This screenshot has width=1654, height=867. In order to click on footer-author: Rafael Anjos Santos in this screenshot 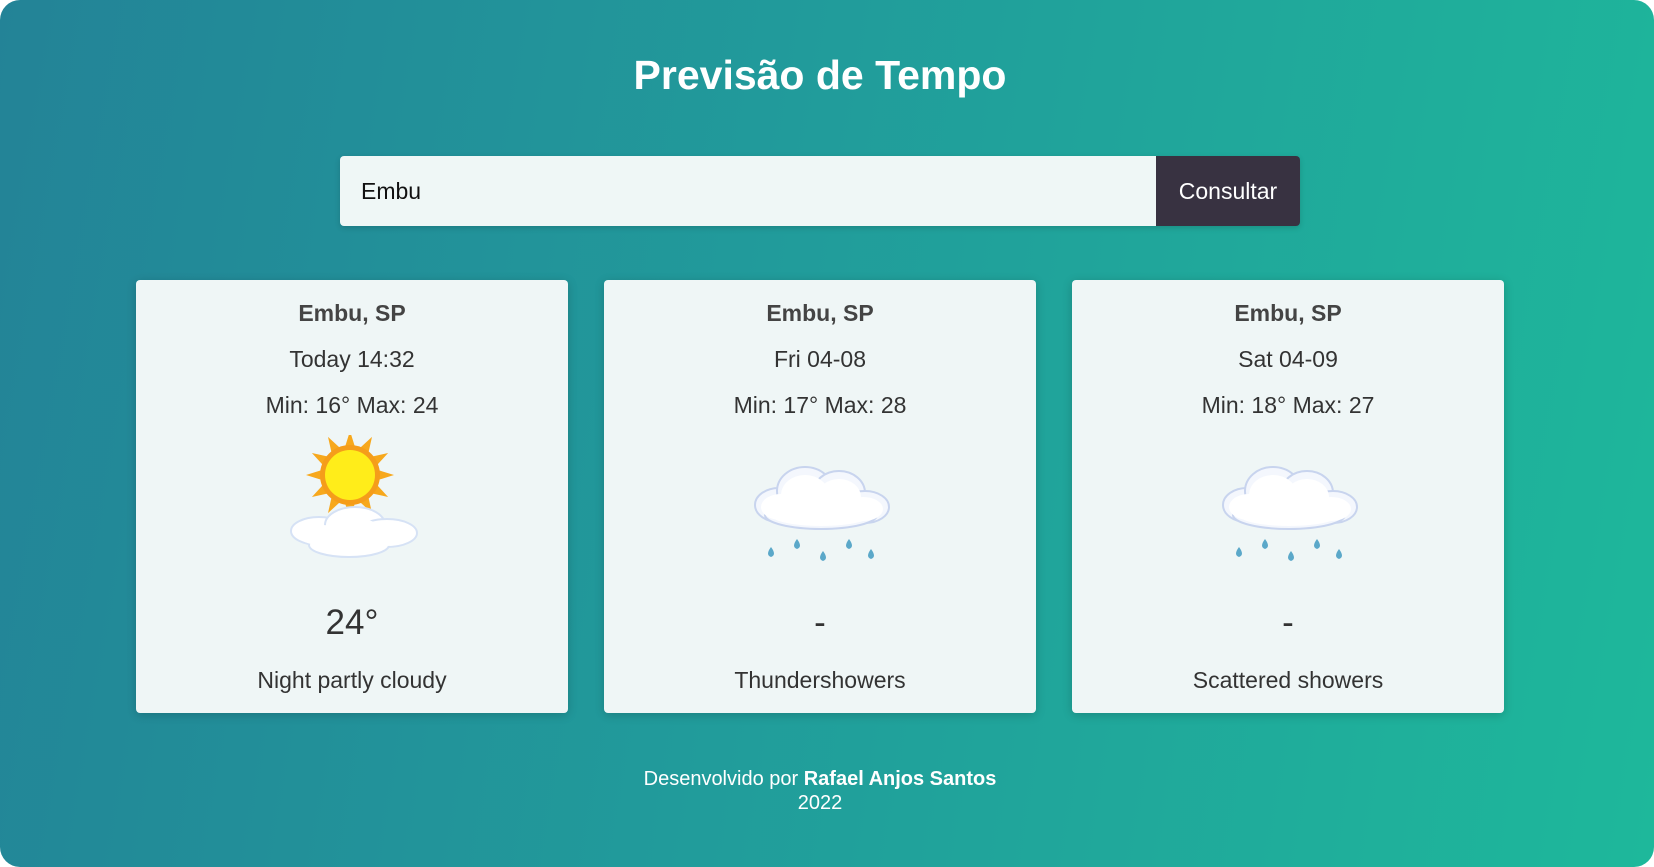, I will do `click(900, 779)`.